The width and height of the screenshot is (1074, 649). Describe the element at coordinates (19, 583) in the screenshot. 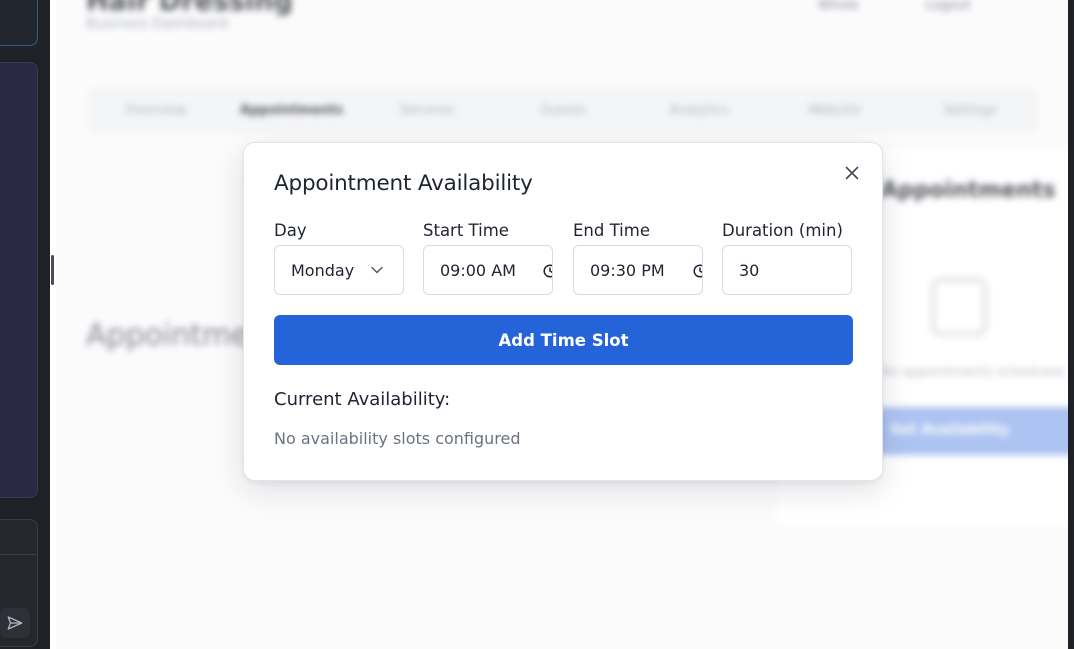

I see `chat-panel` at that location.